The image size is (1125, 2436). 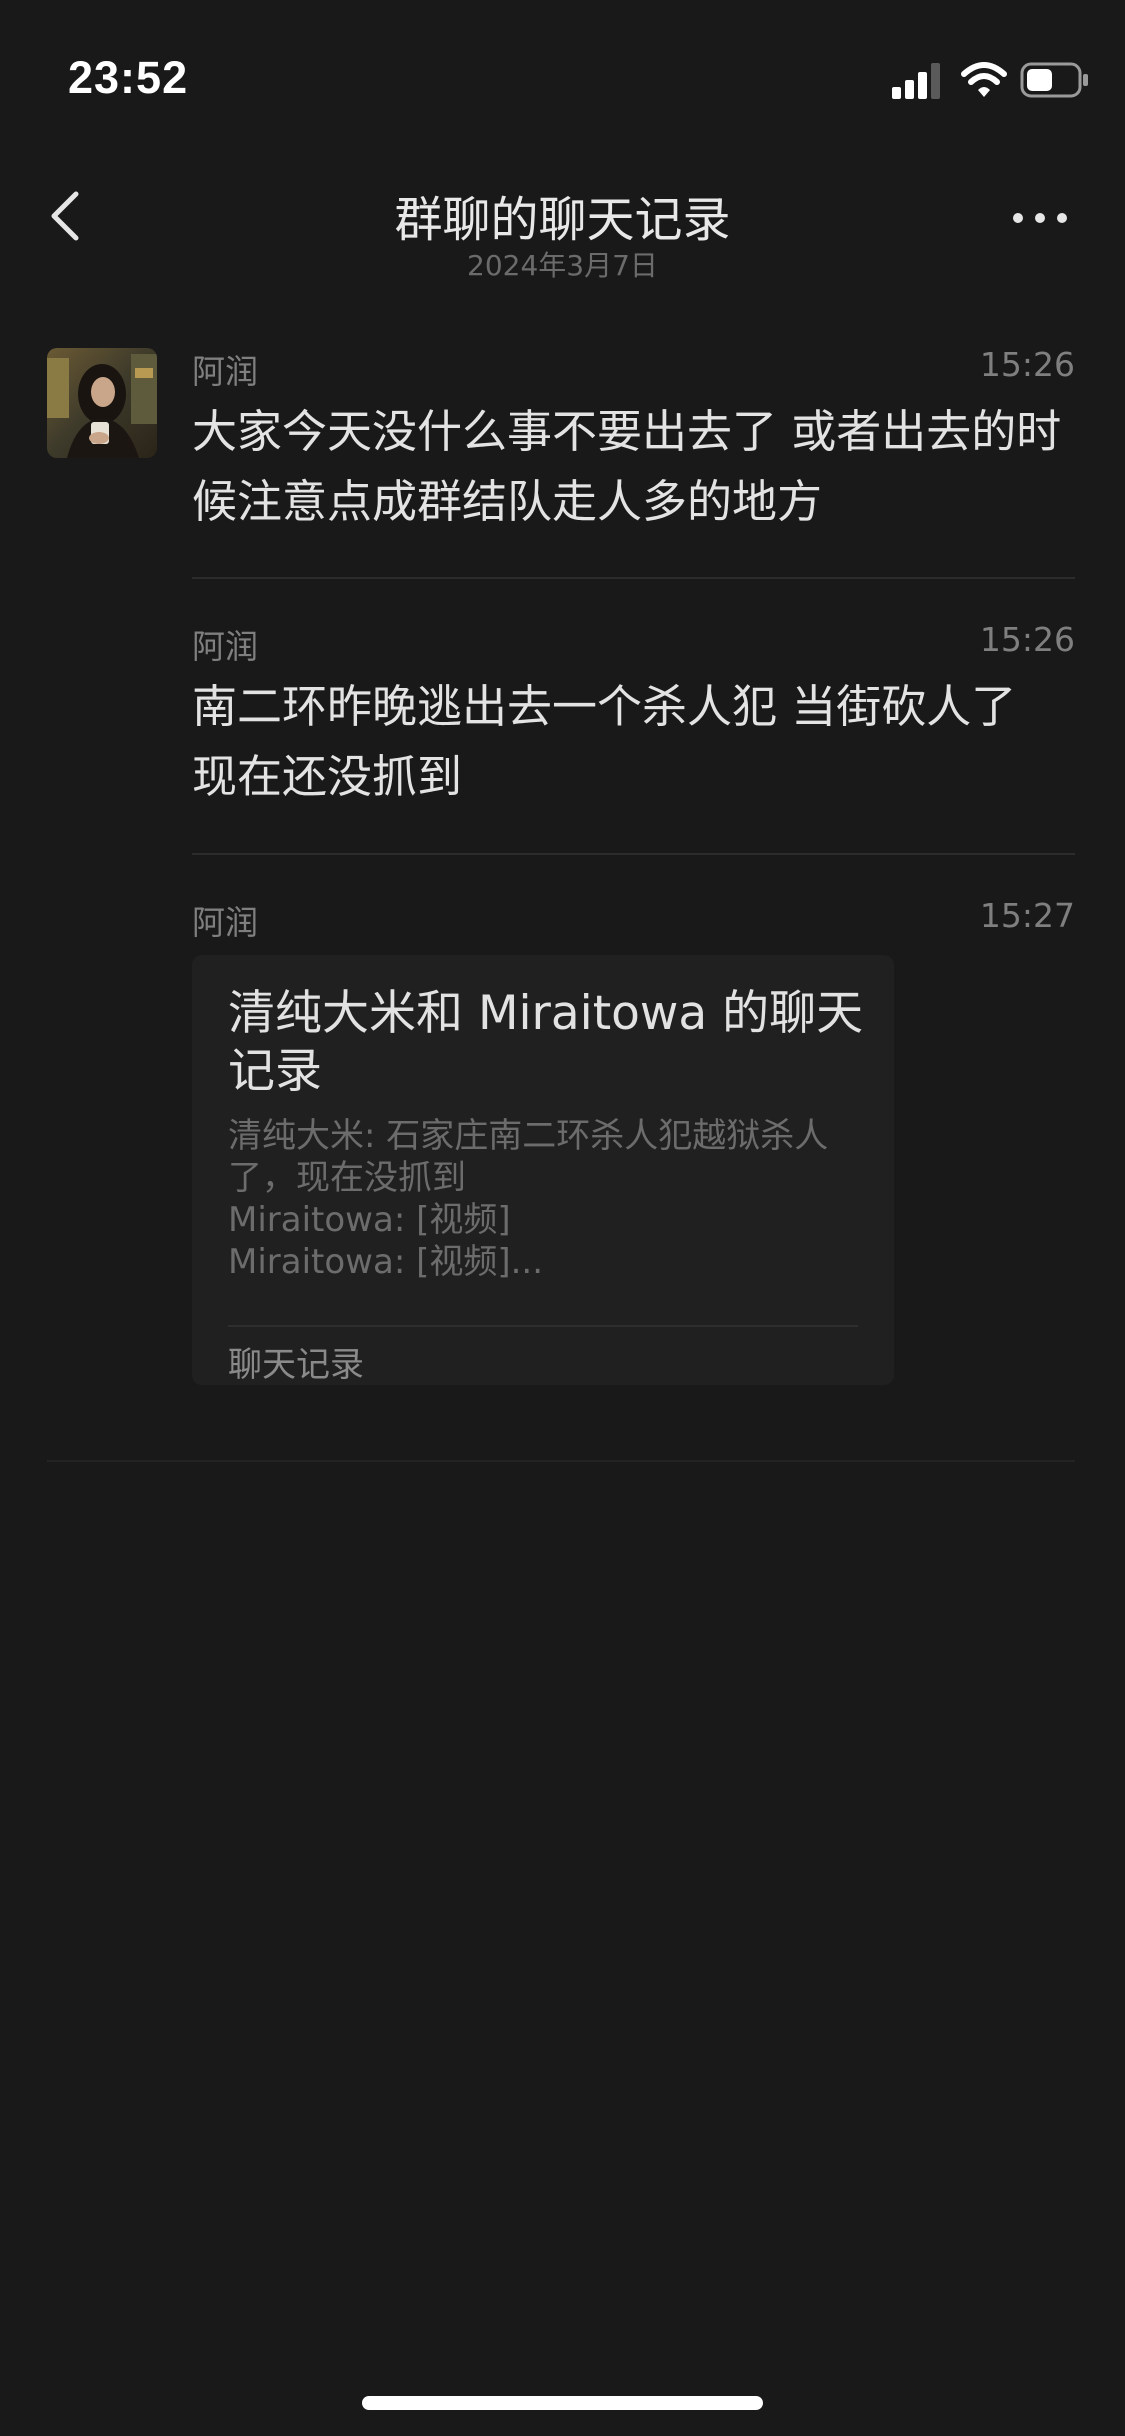 What do you see at coordinates (627, 466) in the screenshot?
I see `message-text: 大家今天没什么事不要出去了 或者出去的时候注意点成群结队走人多的地方` at bounding box center [627, 466].